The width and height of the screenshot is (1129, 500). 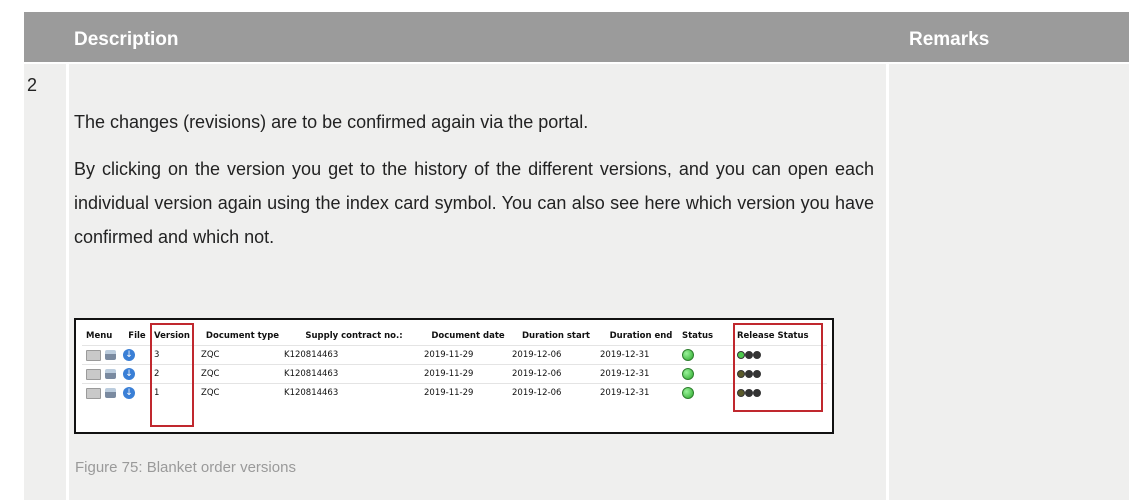 I want to click on column-header-file: File, so click(x=137, y=335).